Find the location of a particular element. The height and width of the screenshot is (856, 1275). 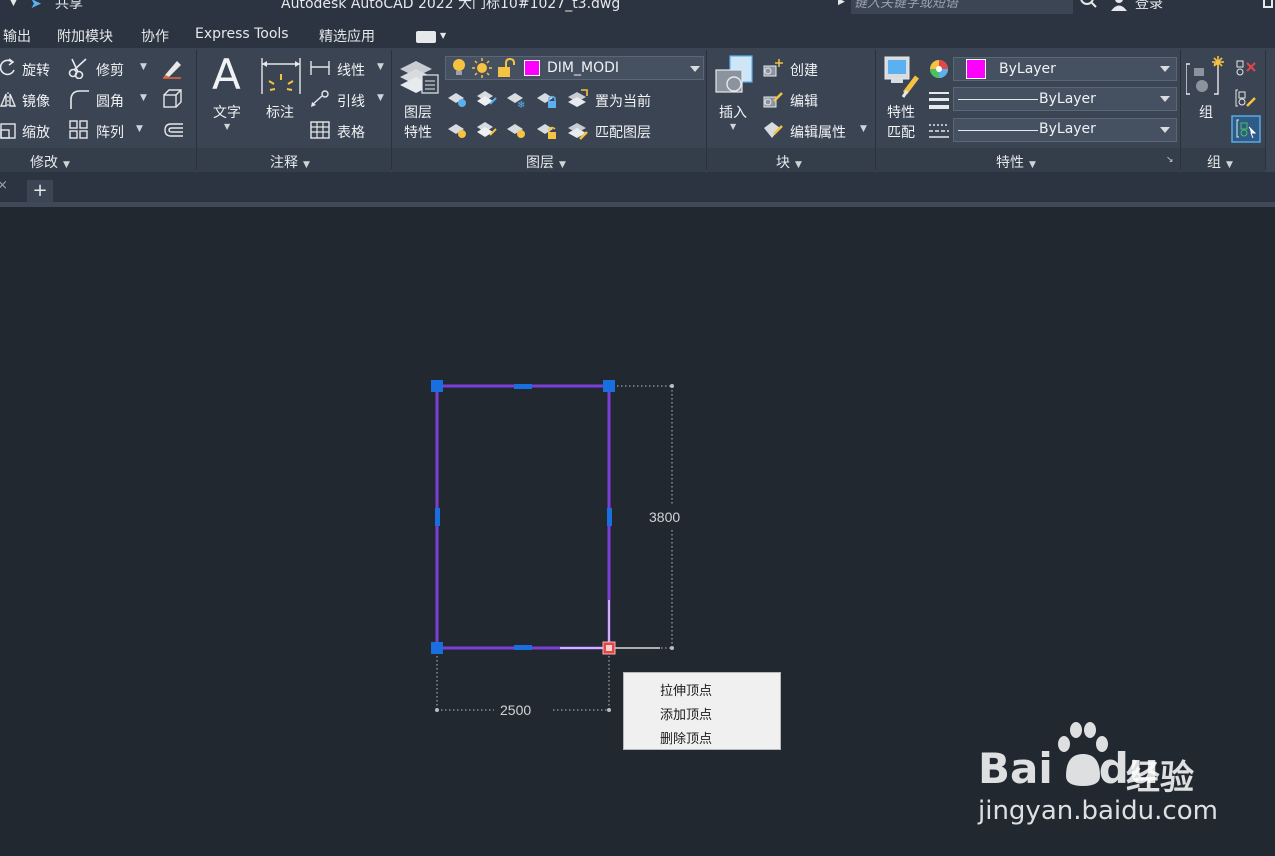

watermark-url: jingyan.baidu.com is located at coordinates (1098, 811).